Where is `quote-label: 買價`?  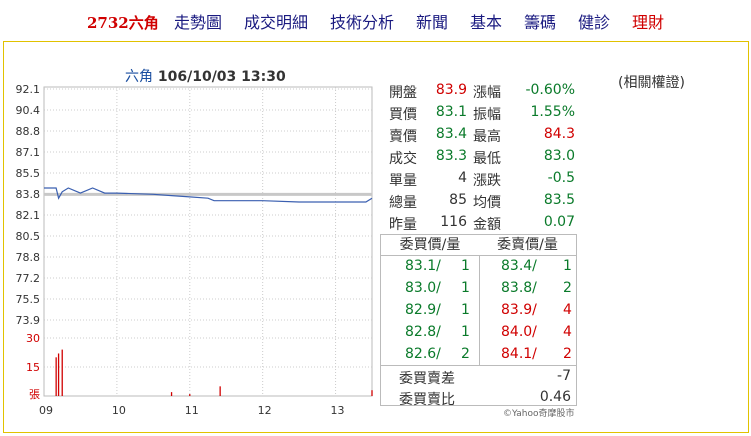 quote-label: 買價 is located at coordinates (403, 115).